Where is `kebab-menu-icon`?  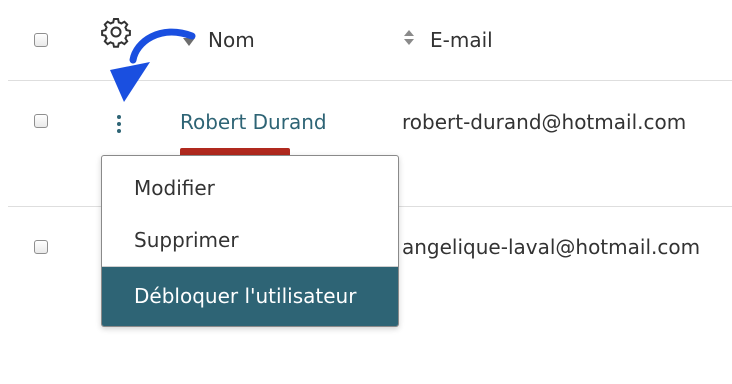
kebab-menu-icon is located at coordinates (119, 125).